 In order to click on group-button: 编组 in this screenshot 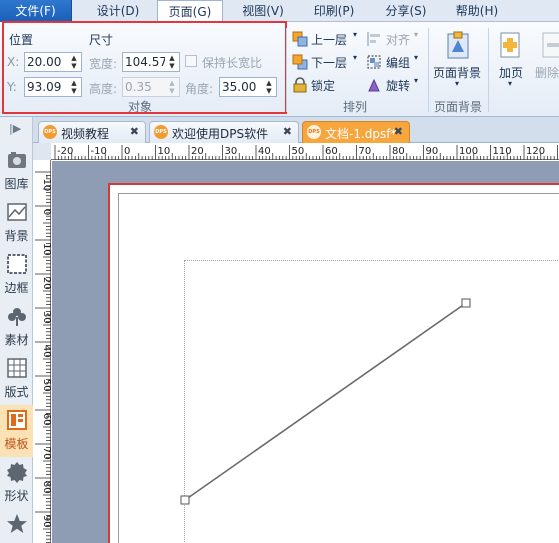, I will do `click(398, 62)`.